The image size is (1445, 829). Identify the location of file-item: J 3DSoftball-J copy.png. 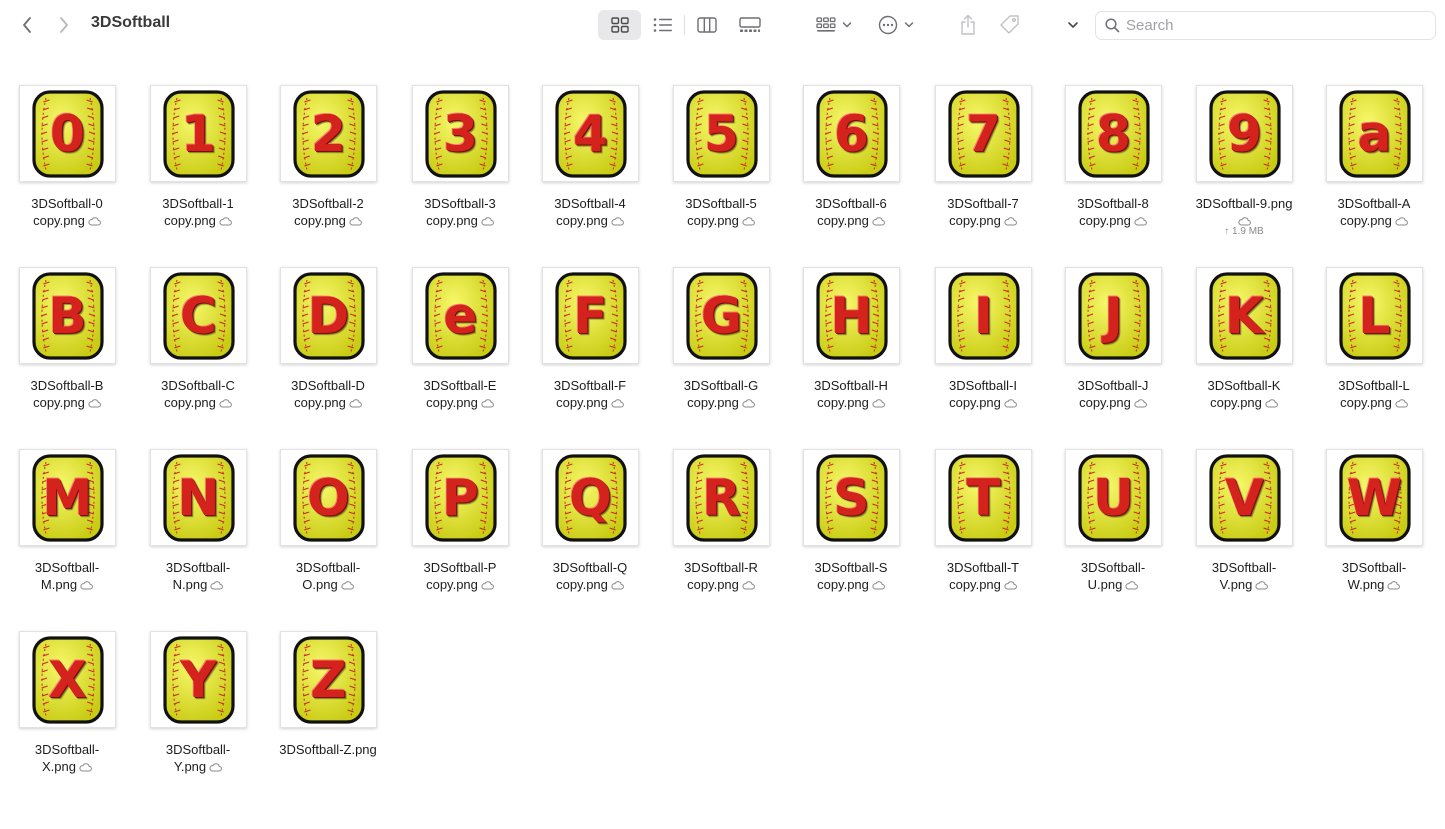
(1111, 321).